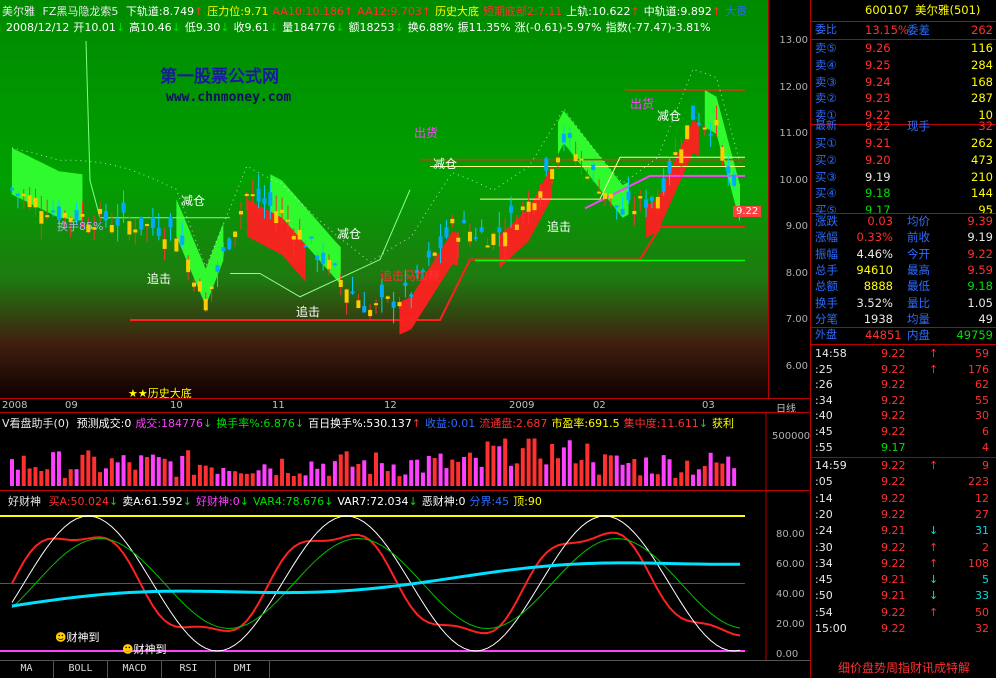 This screenshot has width=996, height=678. I want to click on tick-row: :34 9.22 ↑ 108, so click(903, 564).